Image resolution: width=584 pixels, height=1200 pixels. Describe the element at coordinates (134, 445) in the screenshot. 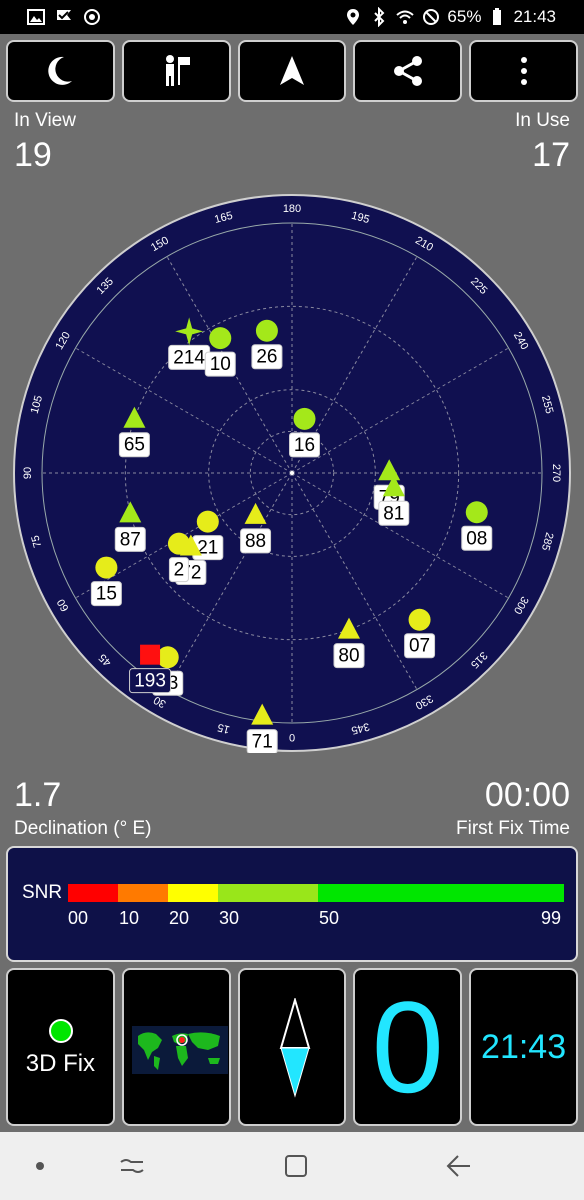

I see `satellite-id: 65` at that location.